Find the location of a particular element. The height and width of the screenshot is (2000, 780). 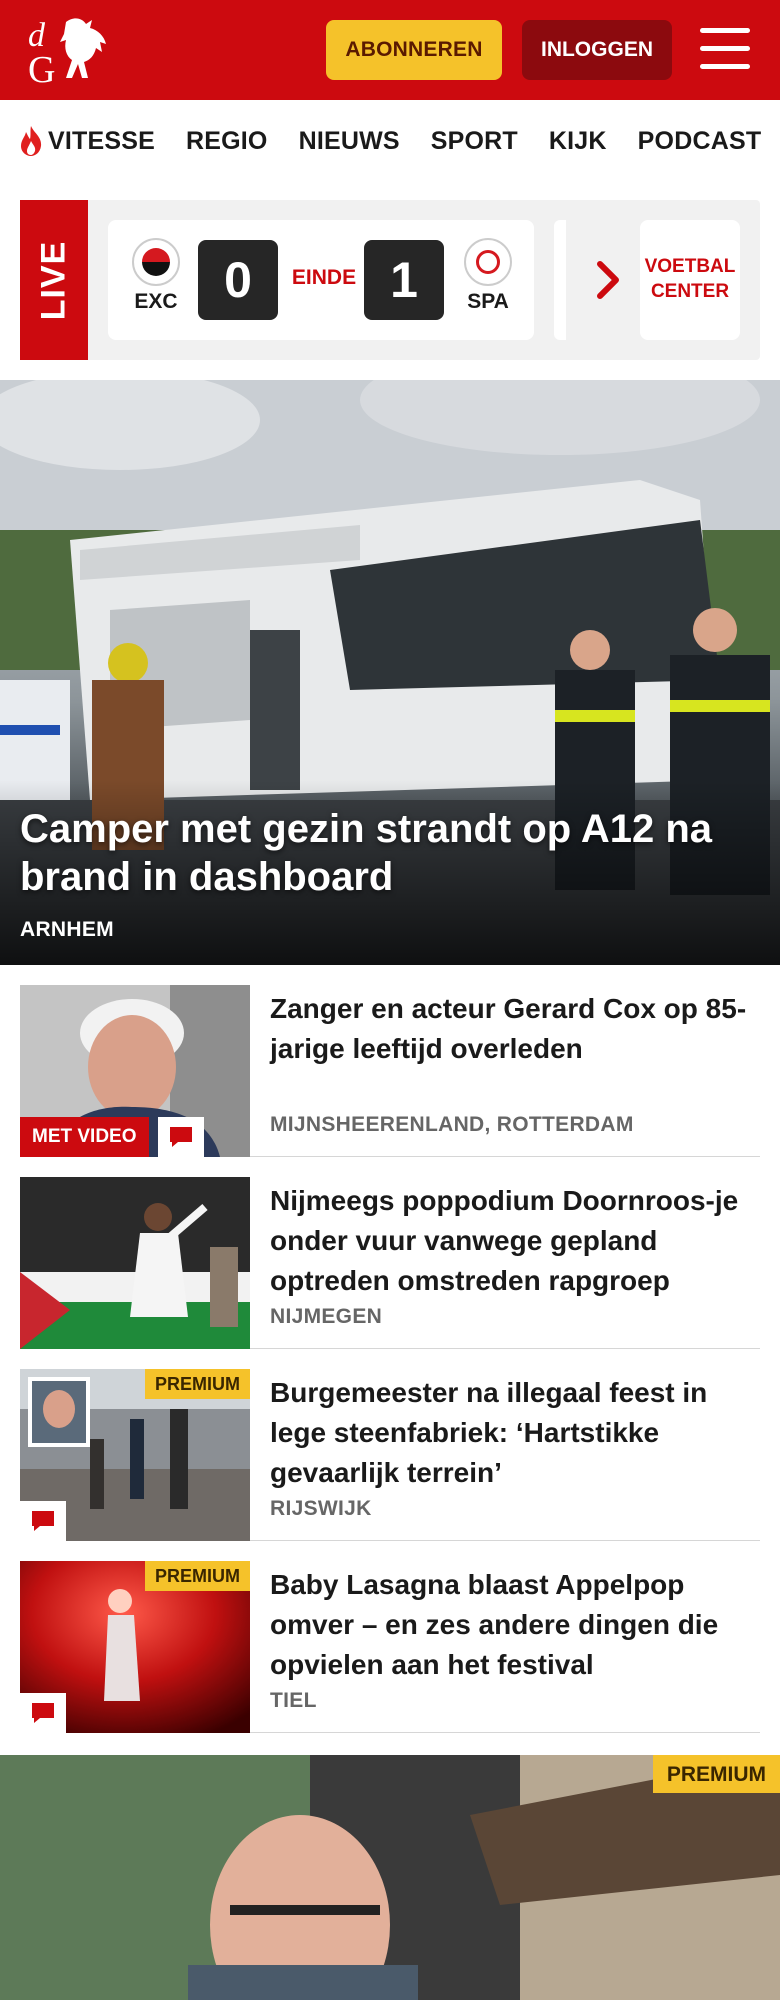

nav-item-regio: REGIO is located at coordinates (227, 141).